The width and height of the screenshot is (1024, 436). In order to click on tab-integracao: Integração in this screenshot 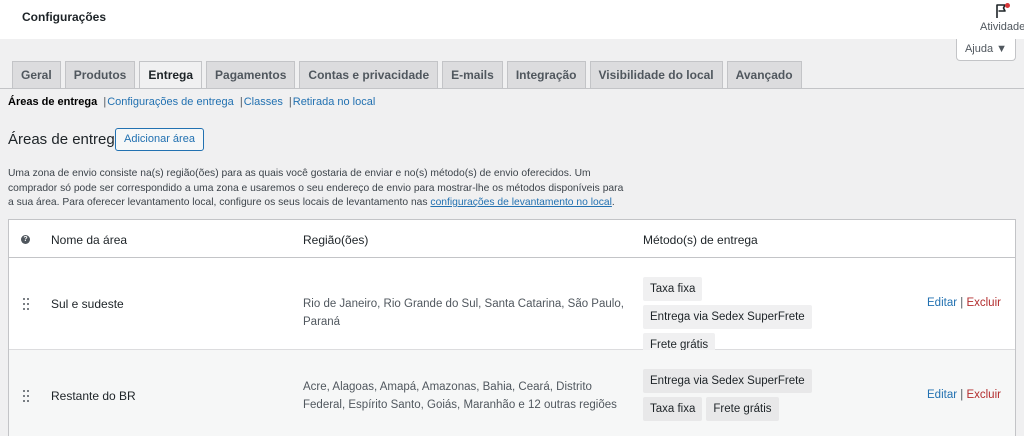, I will do `click(546, 74)`.